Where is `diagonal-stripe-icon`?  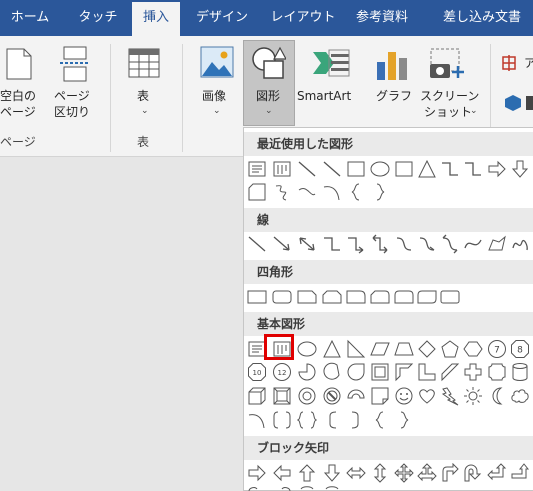 diagonal-stripe-icon is located at coordinates (450, 372).